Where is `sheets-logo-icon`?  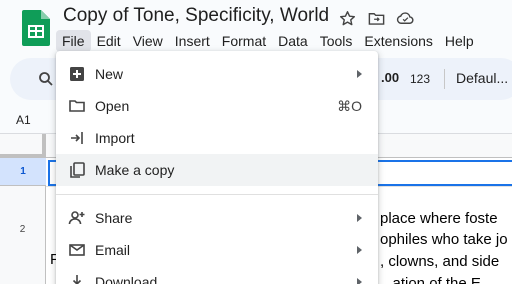 sheets-logo-icon is located at coordinates (36, 28).